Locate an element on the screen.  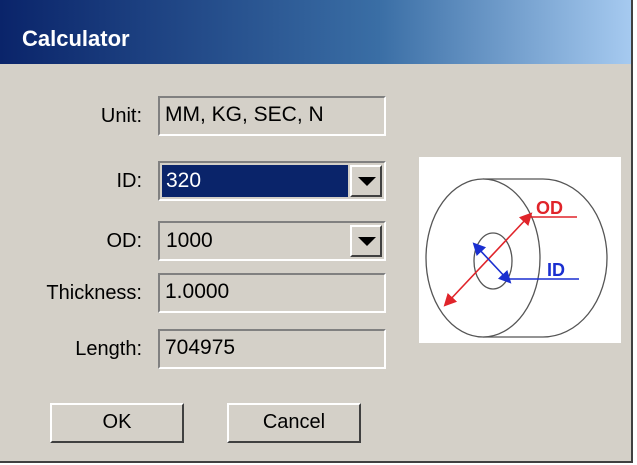
id-label: ID: is located at coordinates (129, 181).